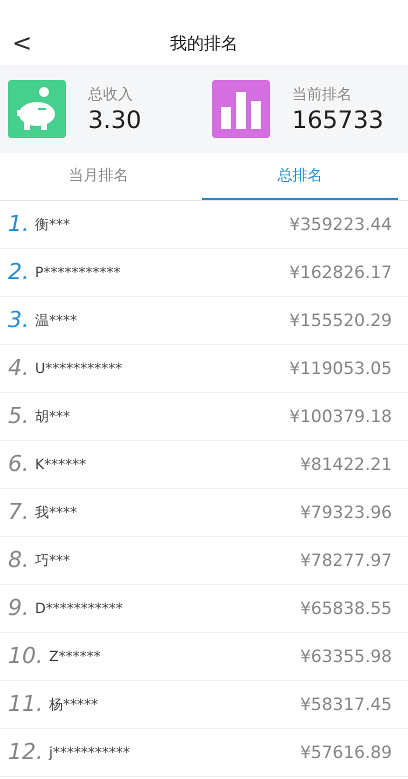 This screenshot has height=779, width=408. What do you see at coordinates (61, 464) in the screenshot?
I see `user-name: K******` at bounding box center [61, 464].